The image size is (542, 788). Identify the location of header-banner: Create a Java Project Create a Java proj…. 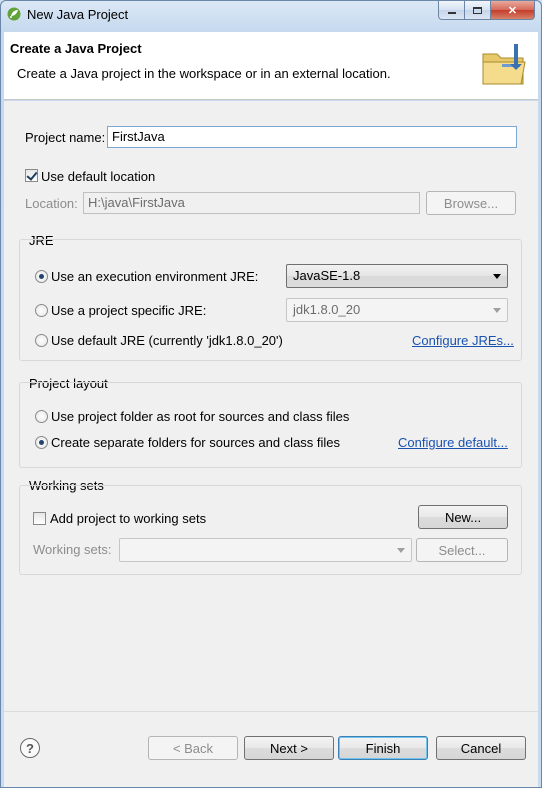
(271, 66).